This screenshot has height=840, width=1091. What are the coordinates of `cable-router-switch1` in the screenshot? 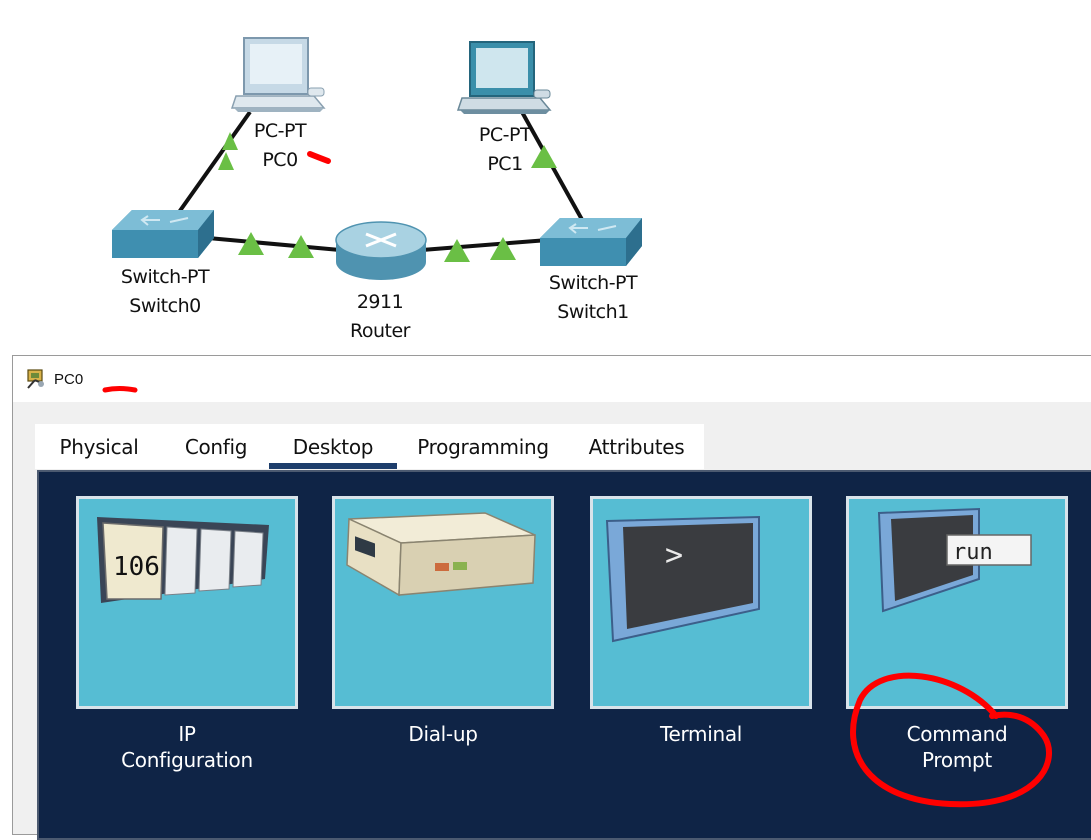 It's located at (485, 245).